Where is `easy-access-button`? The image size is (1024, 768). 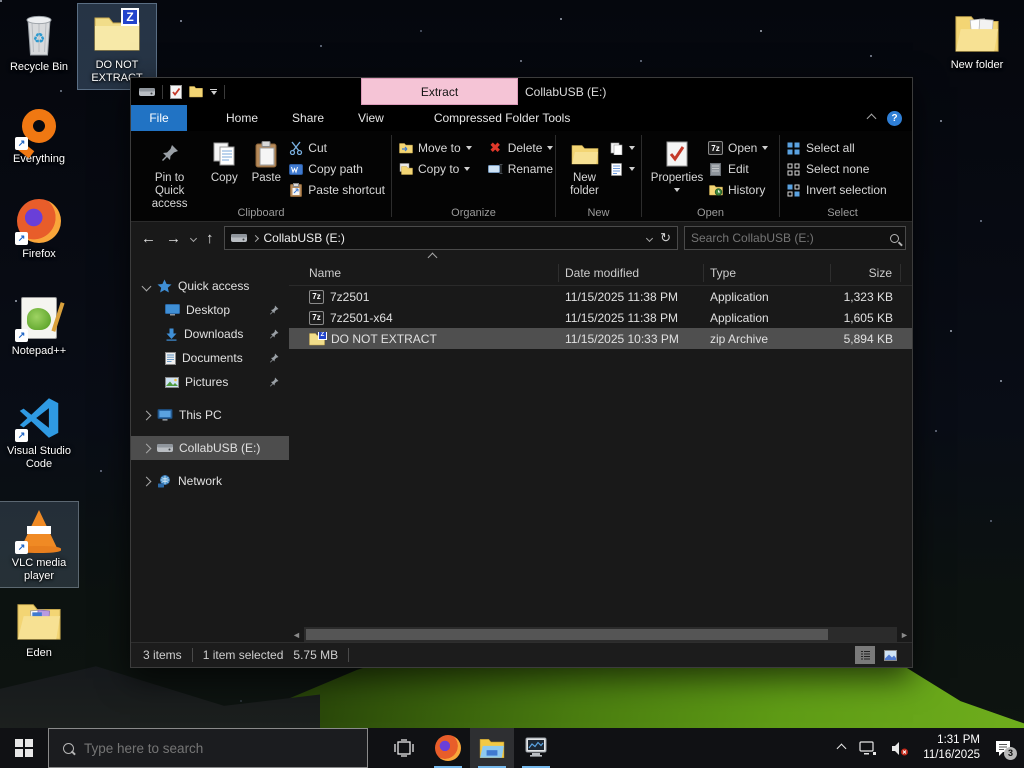 easy-access-button is located at coordinates (622, 169).